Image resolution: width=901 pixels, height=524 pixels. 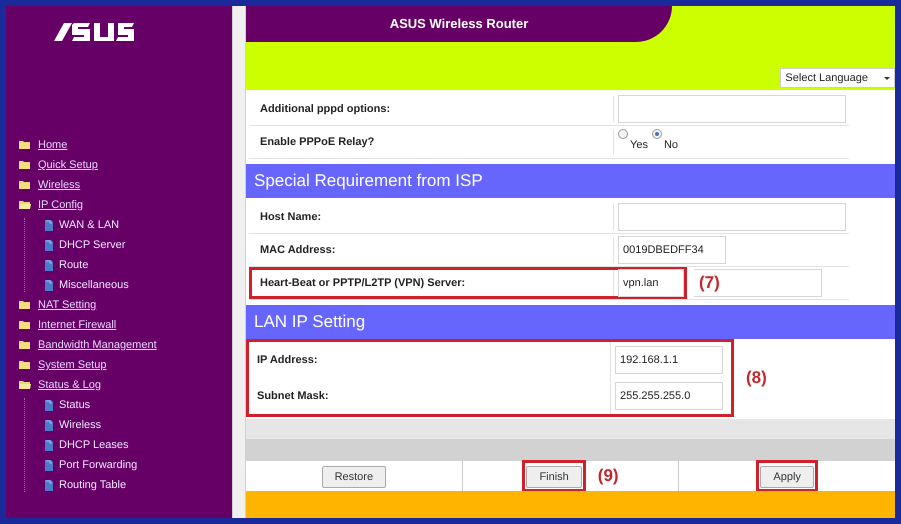 I want to click on text-field: 255.255.255.0, so click(x=669, y=396).